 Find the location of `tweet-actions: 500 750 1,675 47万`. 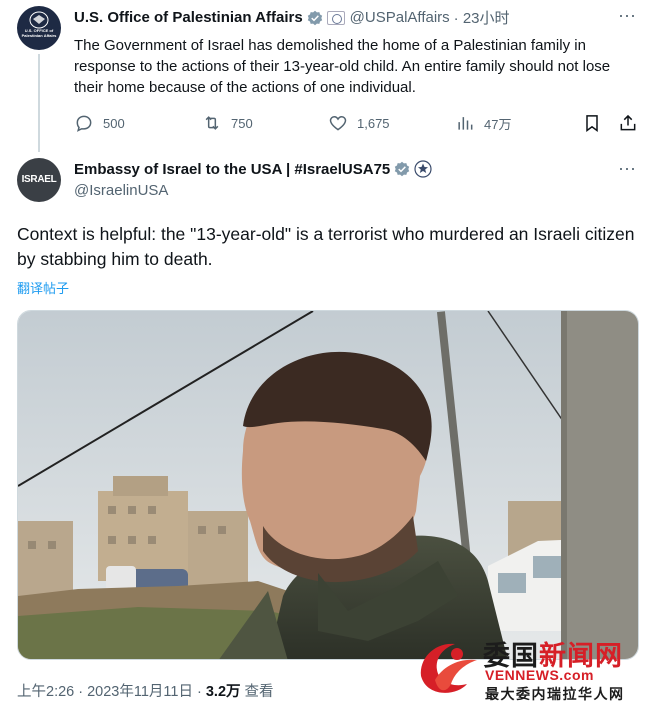

tweet-actions: 500 750 1,675 47万 is located at coordinates (357, 124).